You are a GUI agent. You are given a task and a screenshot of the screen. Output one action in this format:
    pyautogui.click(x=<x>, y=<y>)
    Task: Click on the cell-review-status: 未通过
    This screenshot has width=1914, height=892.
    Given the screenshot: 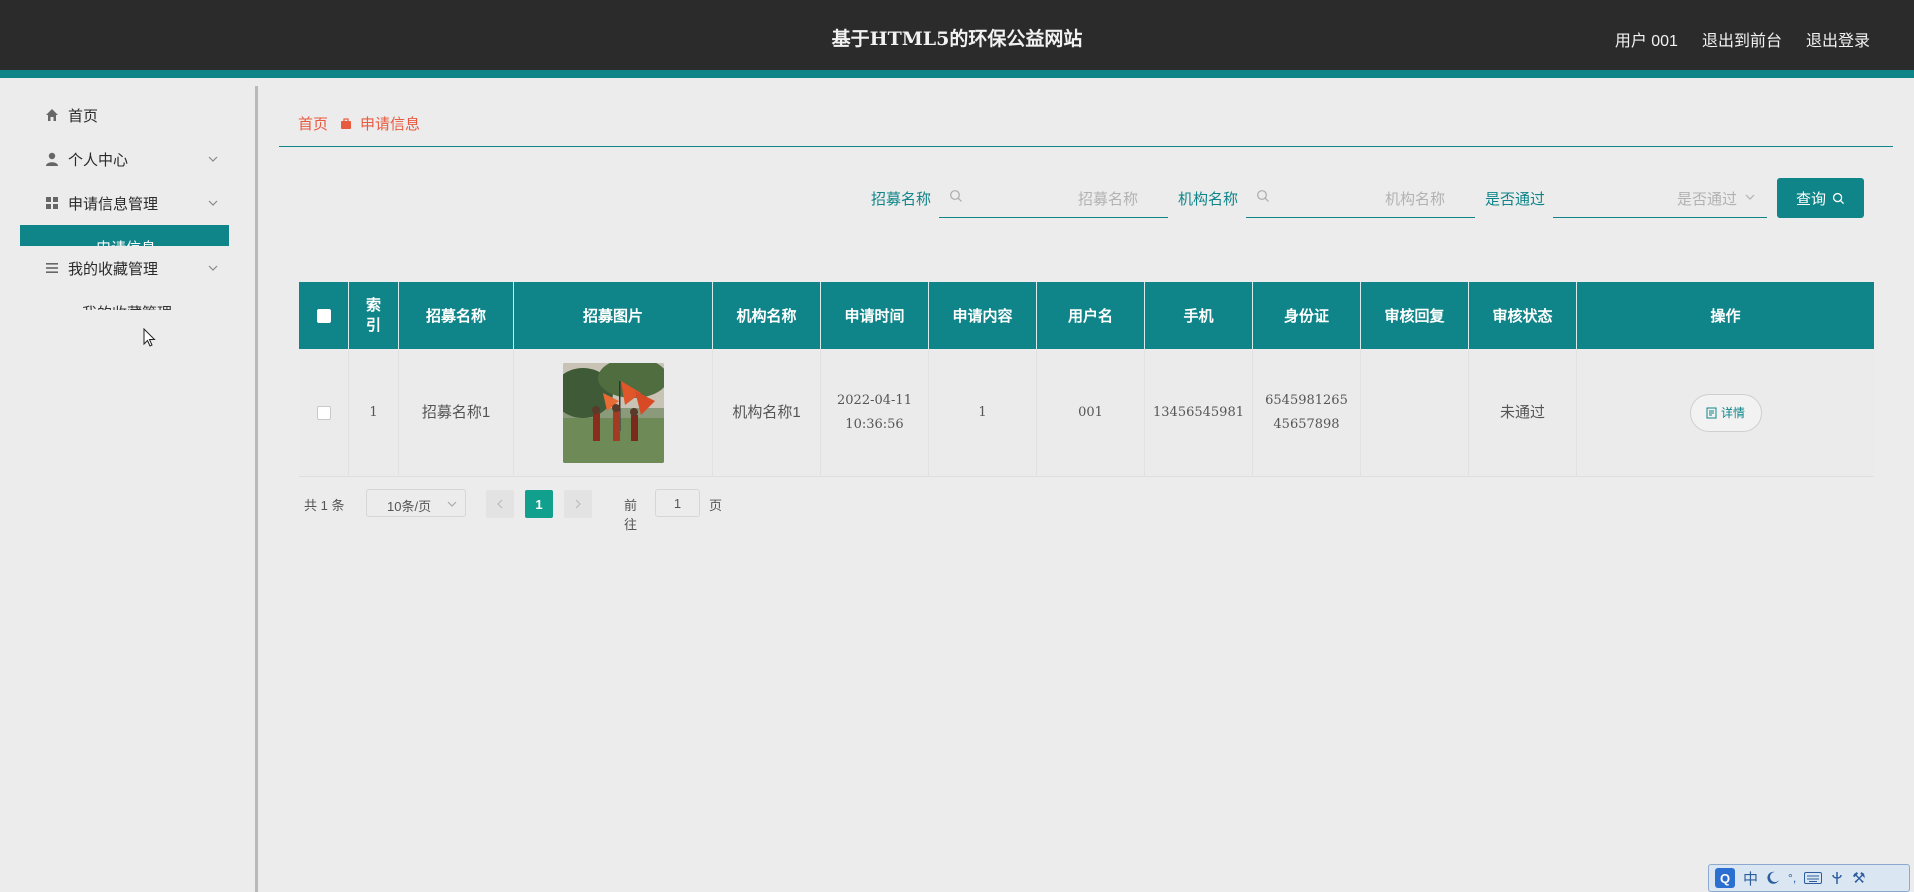 What is the action you would take?
    pyautogui.click(x=1523, y=413)
    